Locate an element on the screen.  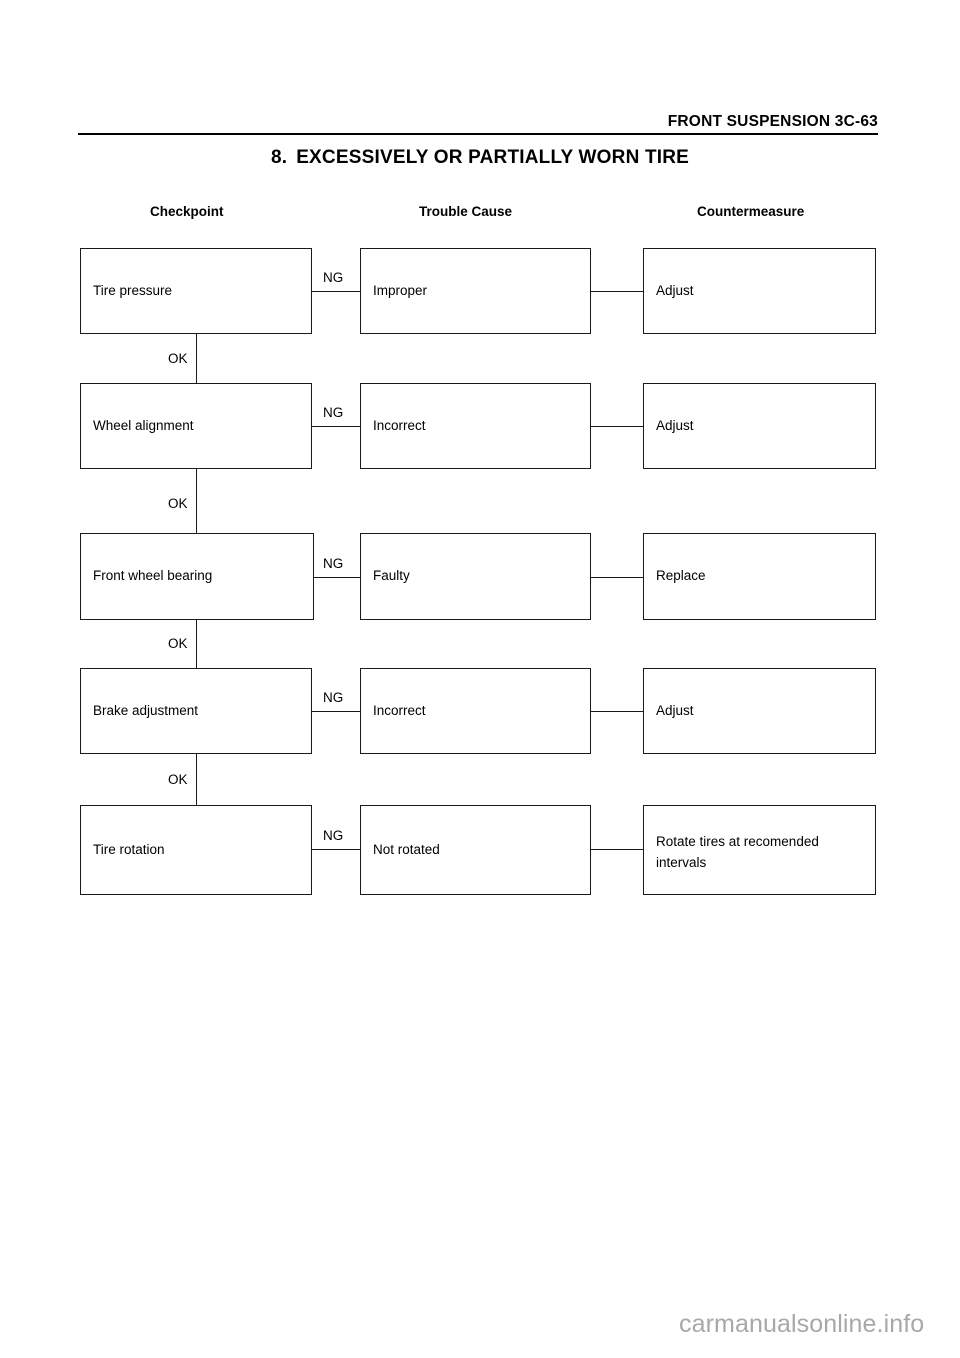
trouble-cause-box-2: Incorrect is located at coordinates (475, 426).